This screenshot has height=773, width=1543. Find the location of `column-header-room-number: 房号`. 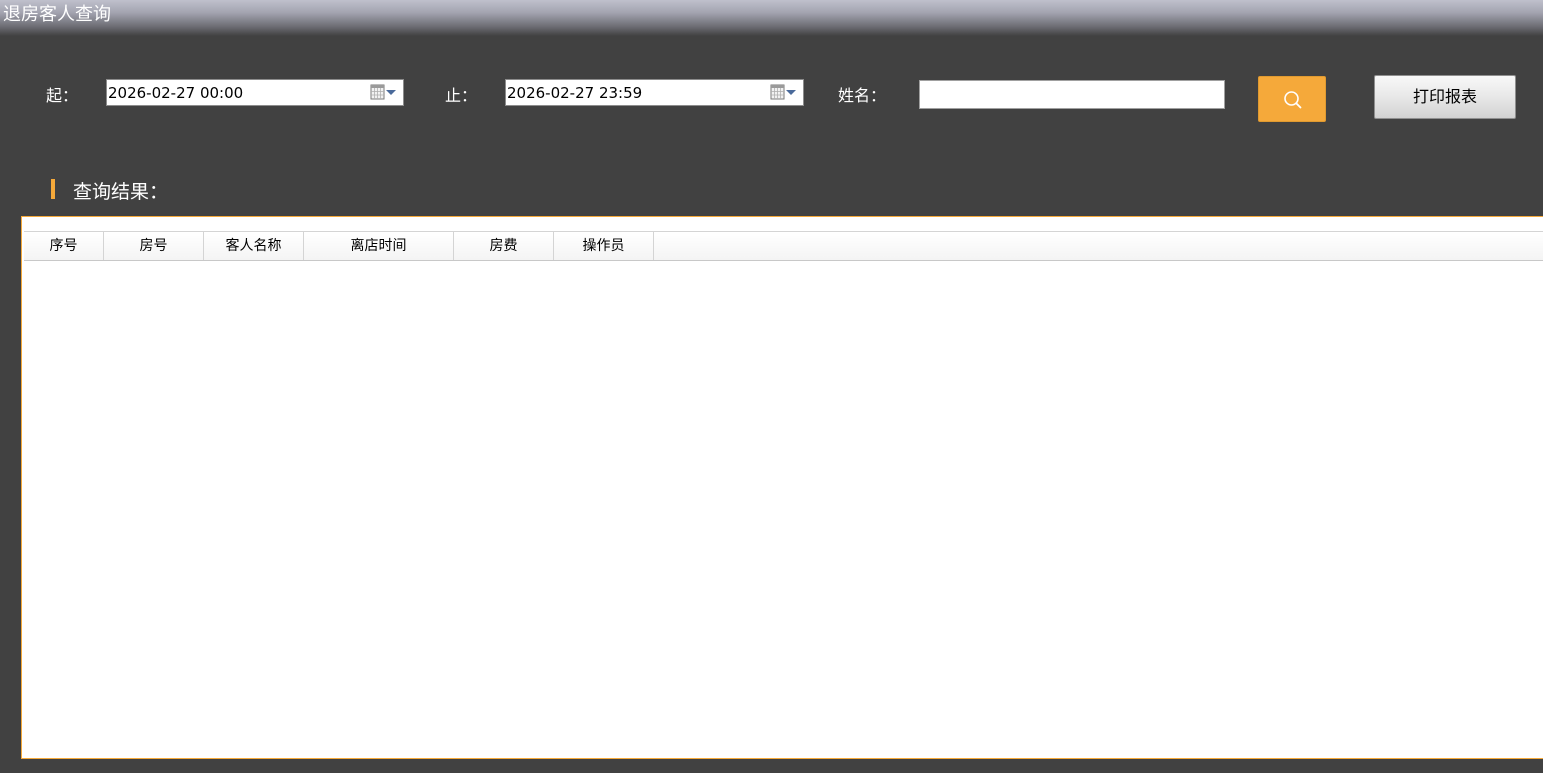

column-header-room-number: 房号 is located at coordinates (154, 246).